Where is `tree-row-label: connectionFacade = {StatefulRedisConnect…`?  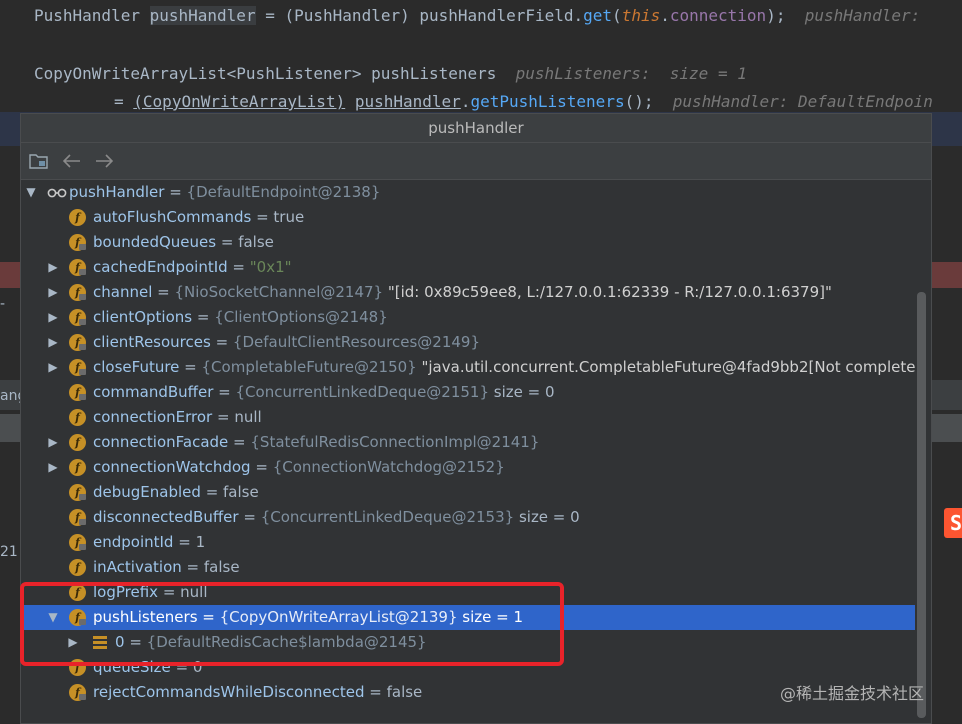
tree-row-label: connectionFacade = {StatefulRedisConnect… is located at coordinates (316, 442).